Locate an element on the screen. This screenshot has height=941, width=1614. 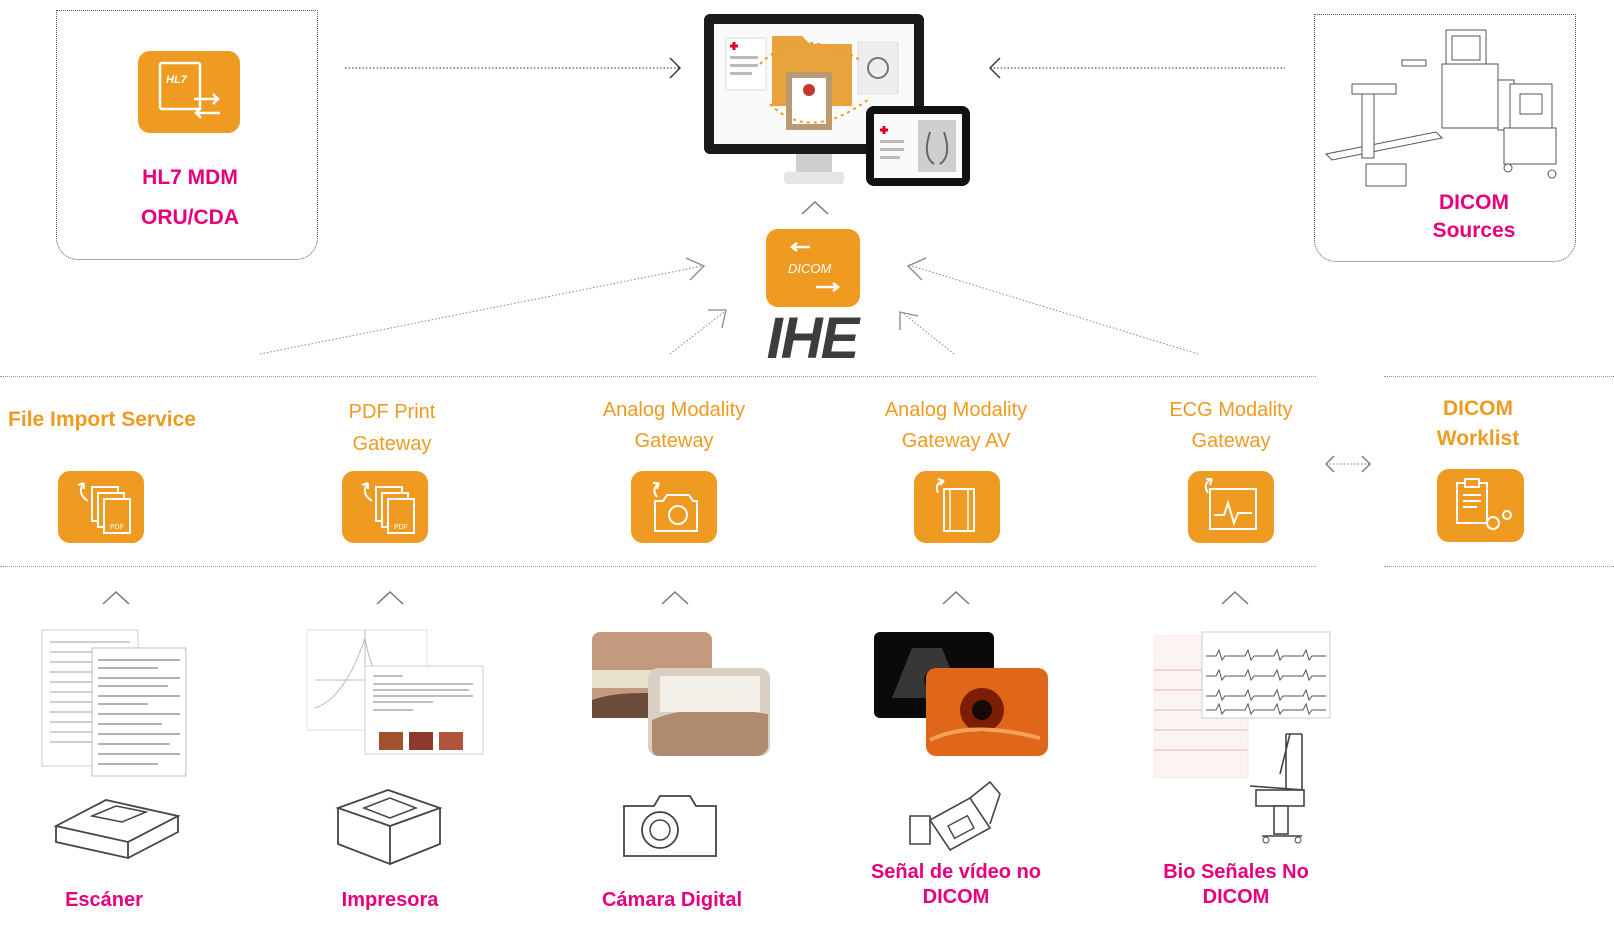
gateway-label-pdf-print-1: PDF Print is located at coordinates (392, 412).